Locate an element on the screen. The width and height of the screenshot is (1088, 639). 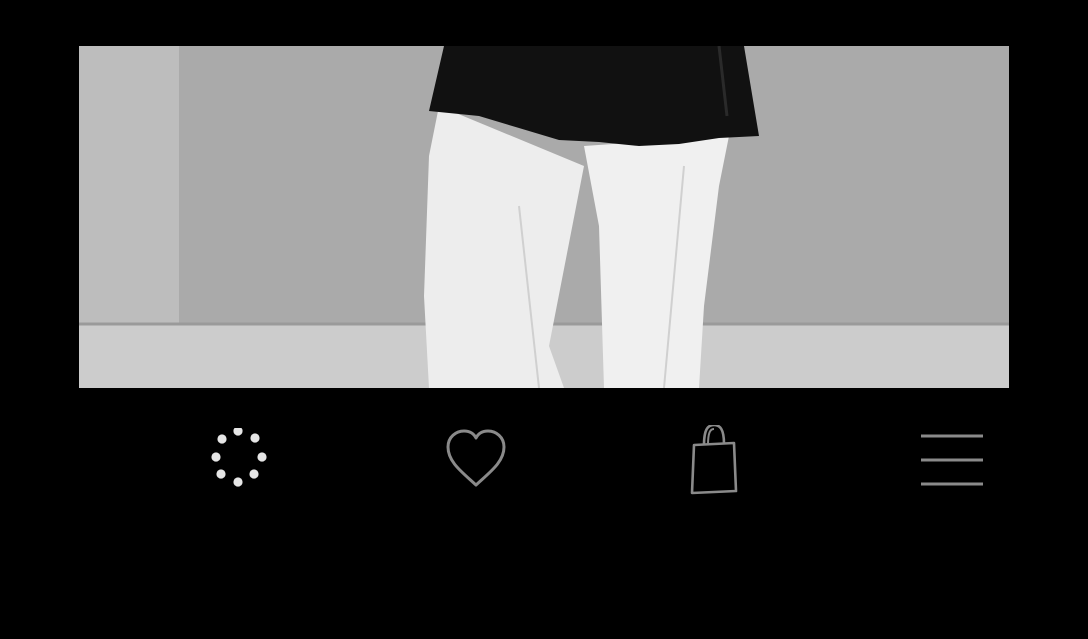
shopping-bag-icon is located at coordinates (714, 460).